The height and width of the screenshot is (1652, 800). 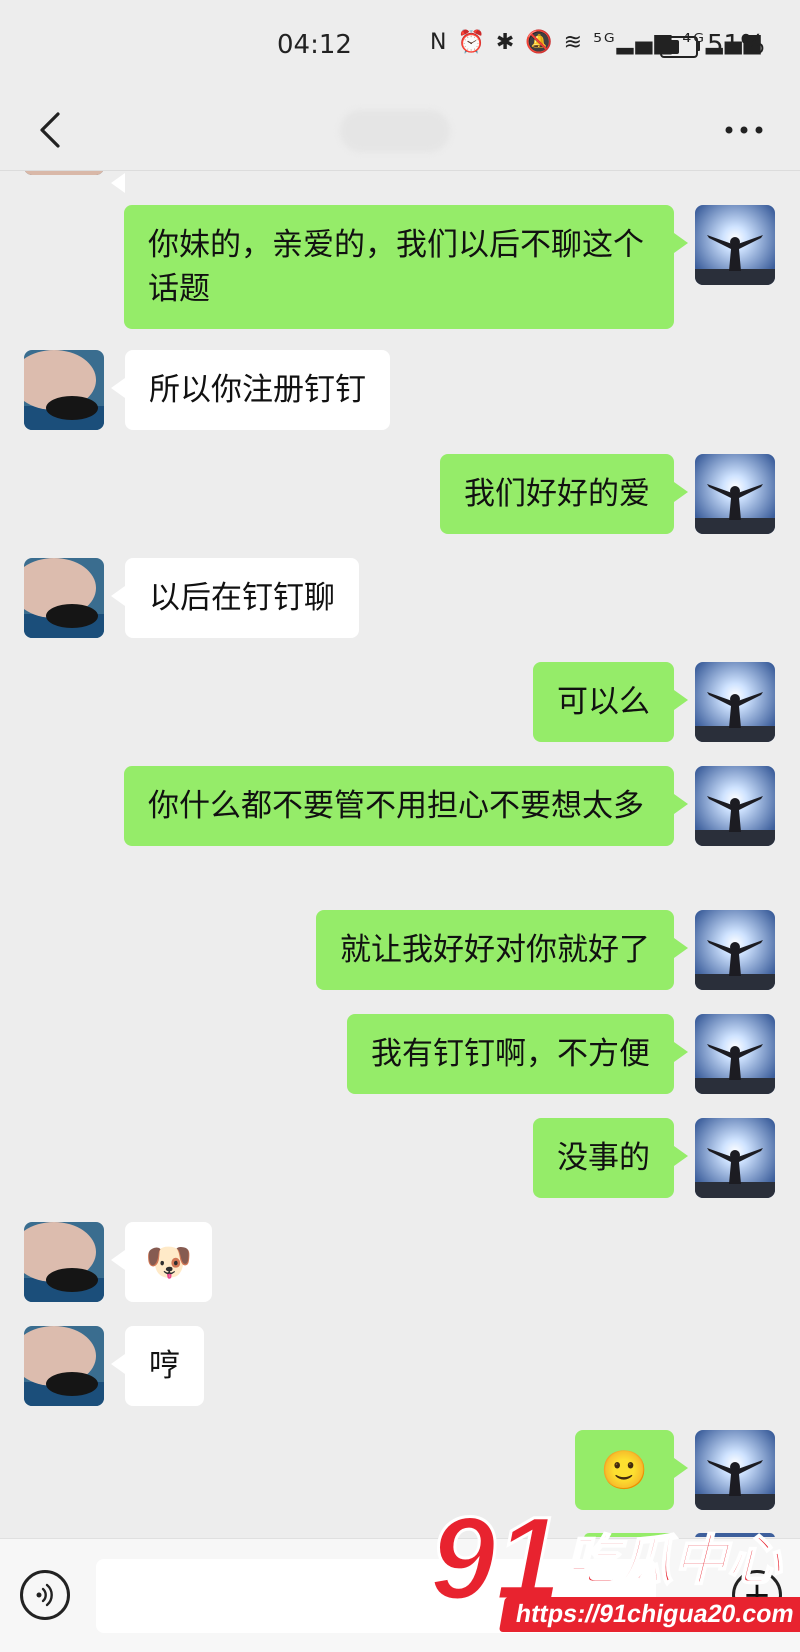 I want to click on more-button, so click(x=744, y=130).